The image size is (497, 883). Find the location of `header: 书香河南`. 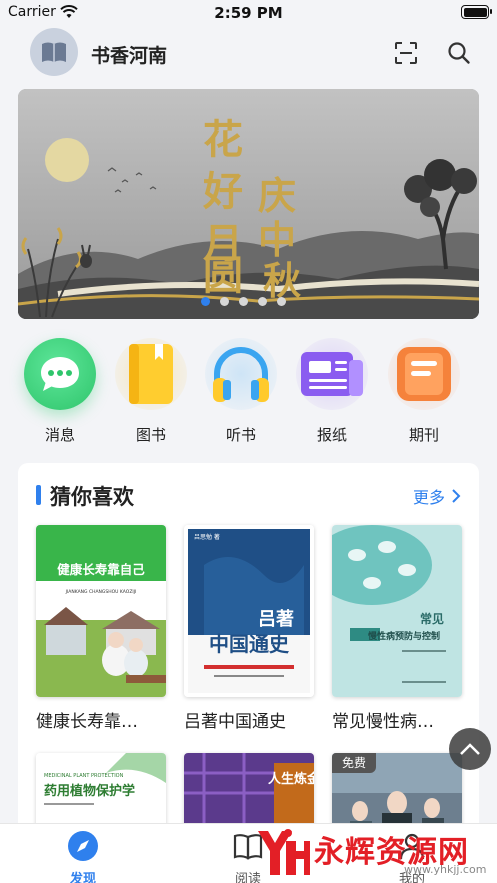

header: 书香河南 is located at coordinates (248, 54).